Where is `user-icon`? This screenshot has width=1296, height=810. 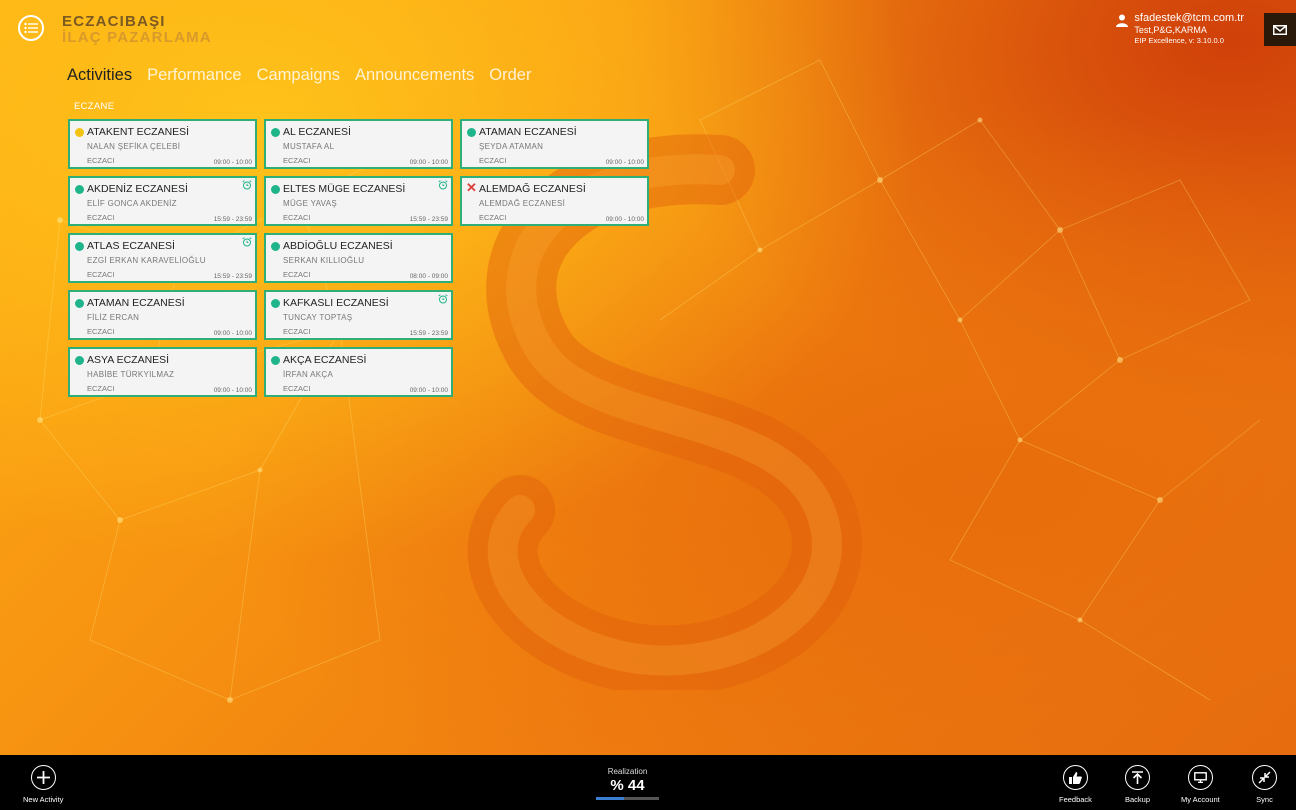
user-icon is located at coordinates (1122, 20).